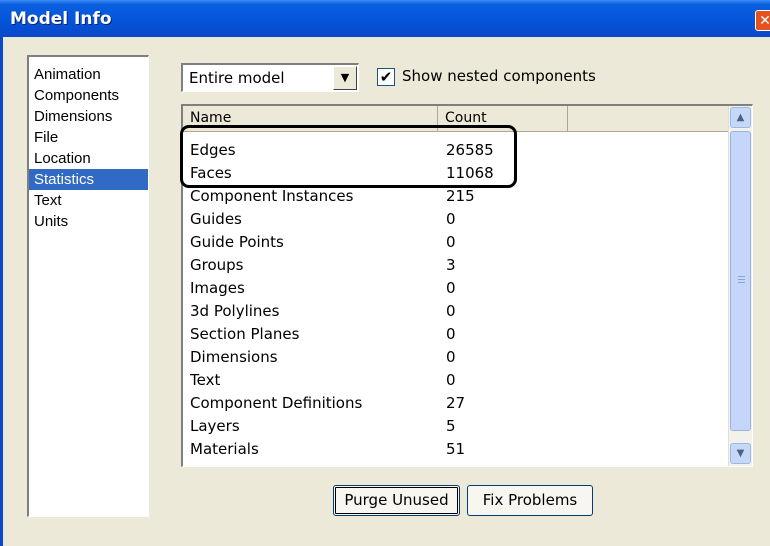 The image size is (770, 546). I want to click on scrollbar-thumb, so click(740, 281).